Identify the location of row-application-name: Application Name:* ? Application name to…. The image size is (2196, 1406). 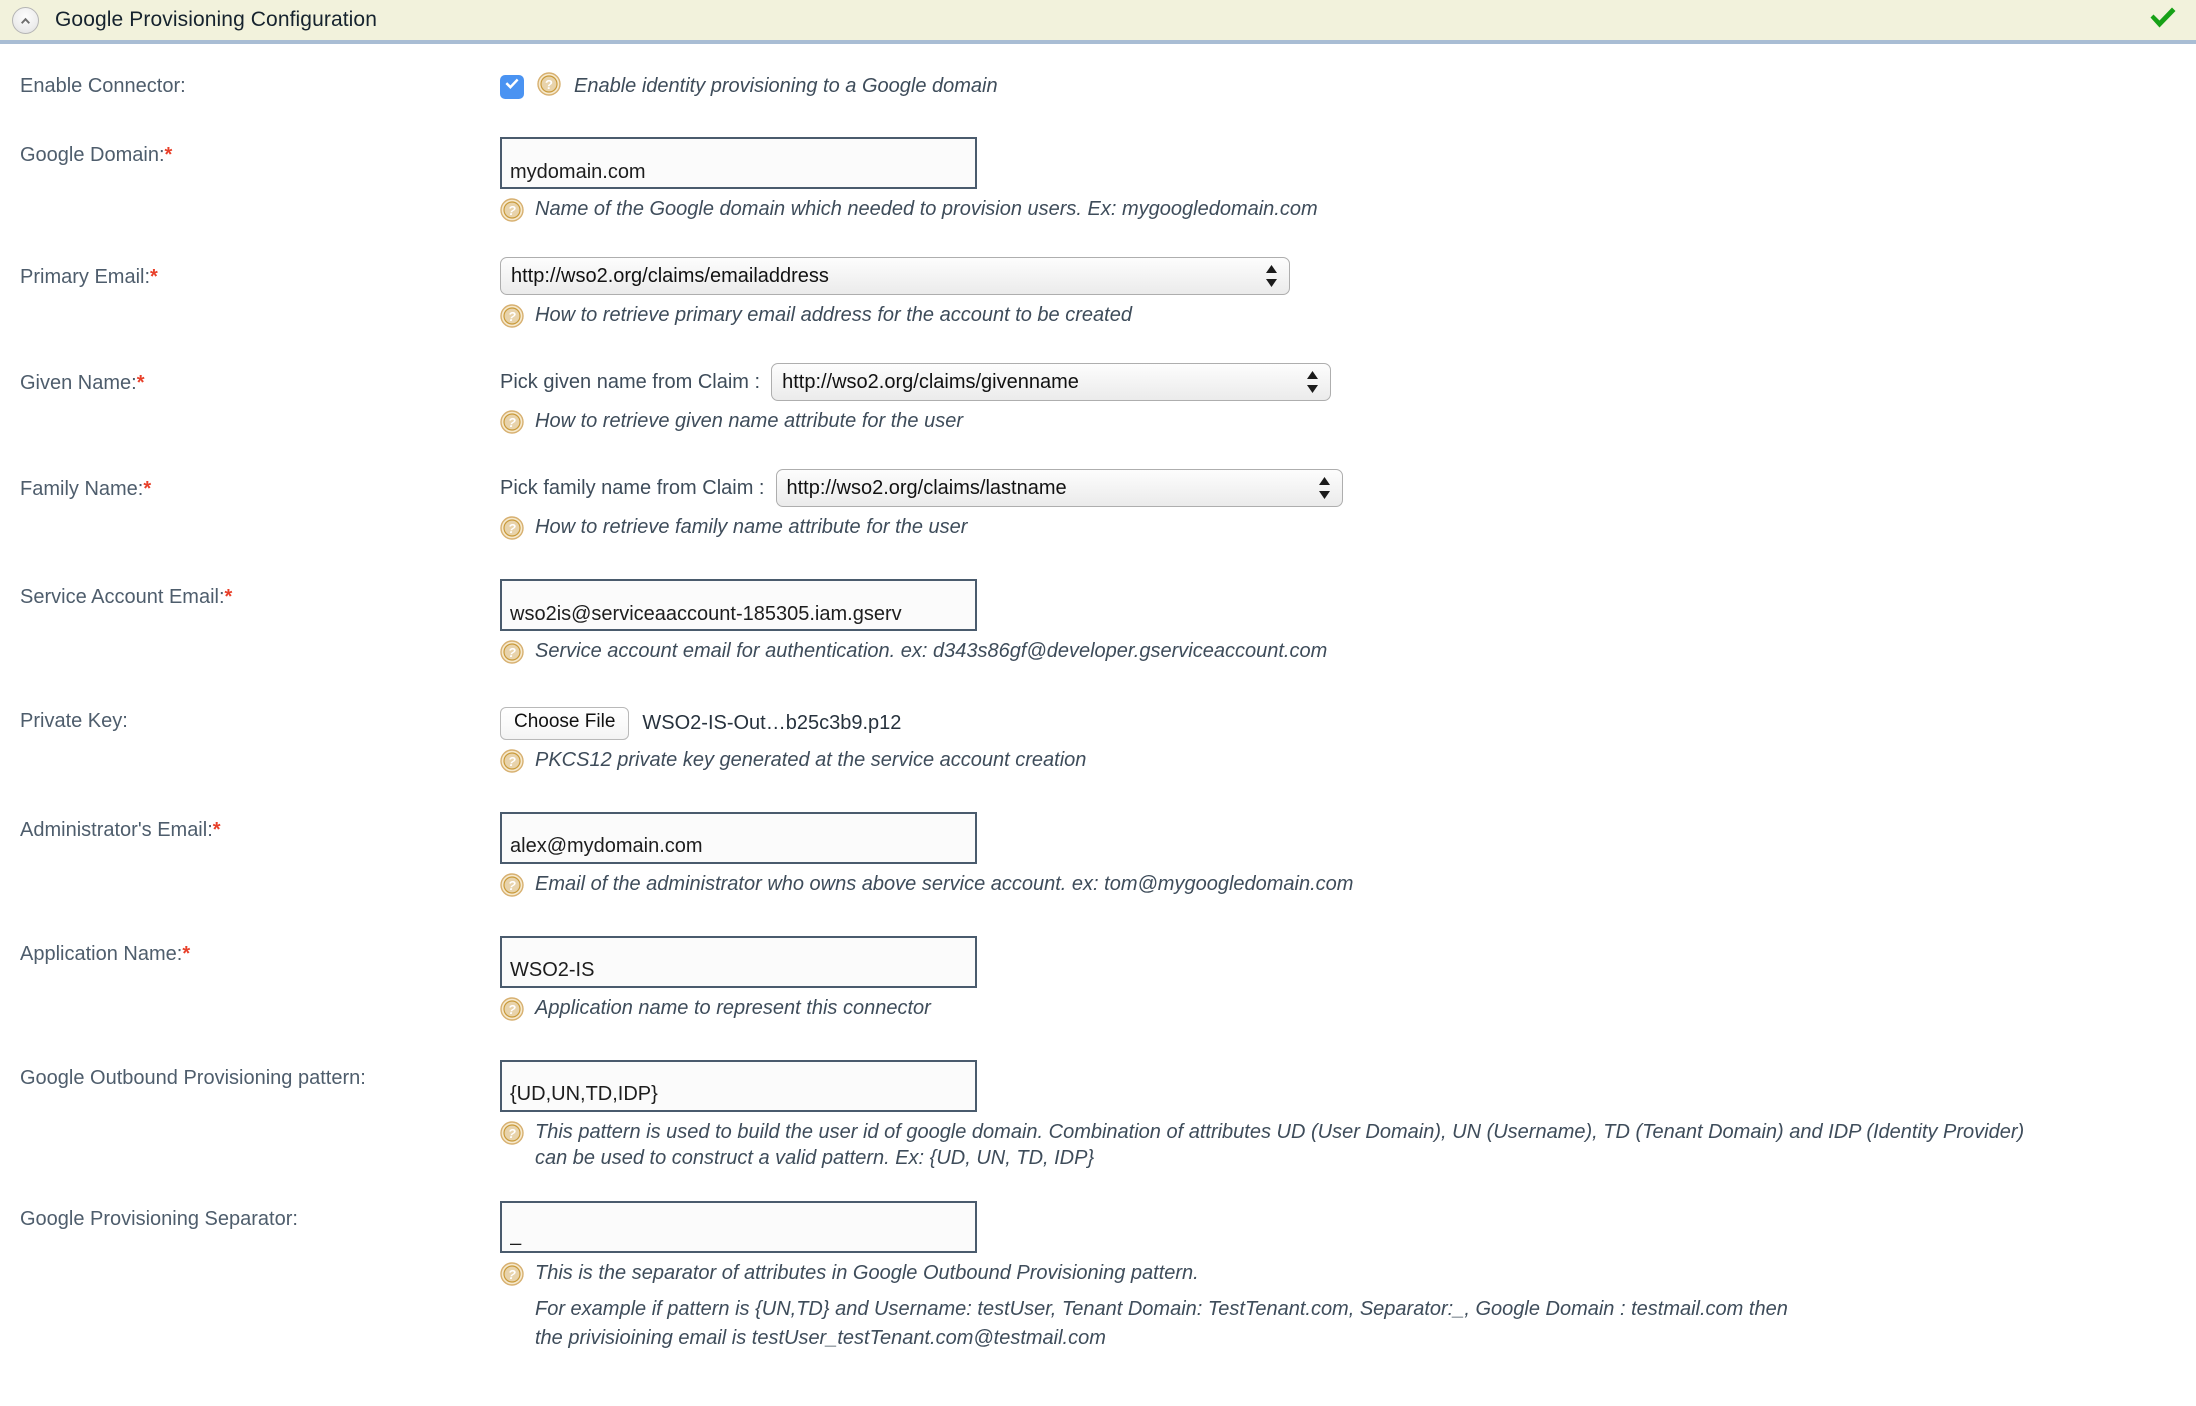
(1098, 966).